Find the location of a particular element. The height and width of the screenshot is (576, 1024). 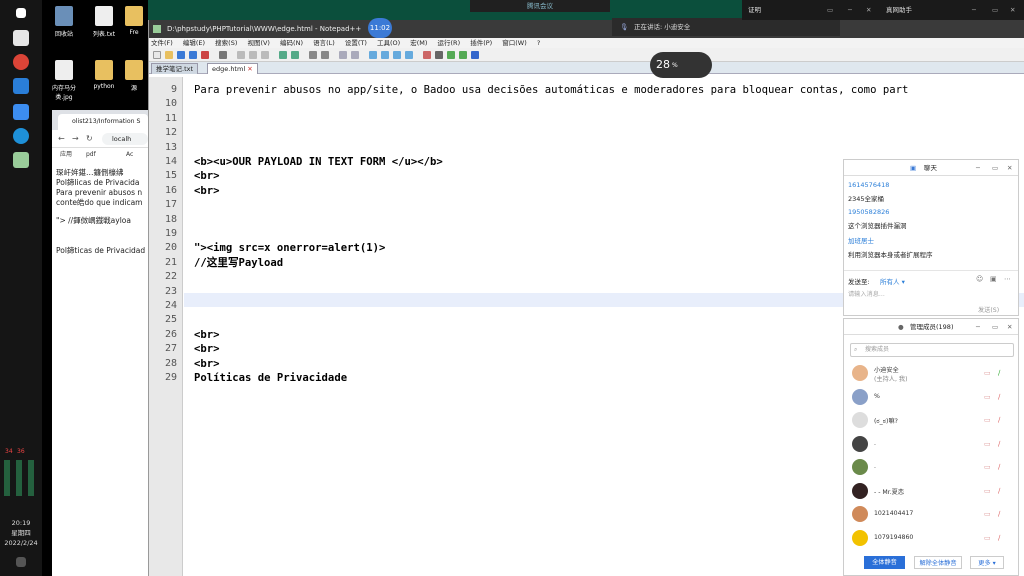

windows-start-icon is located at coordinates (21, 13).